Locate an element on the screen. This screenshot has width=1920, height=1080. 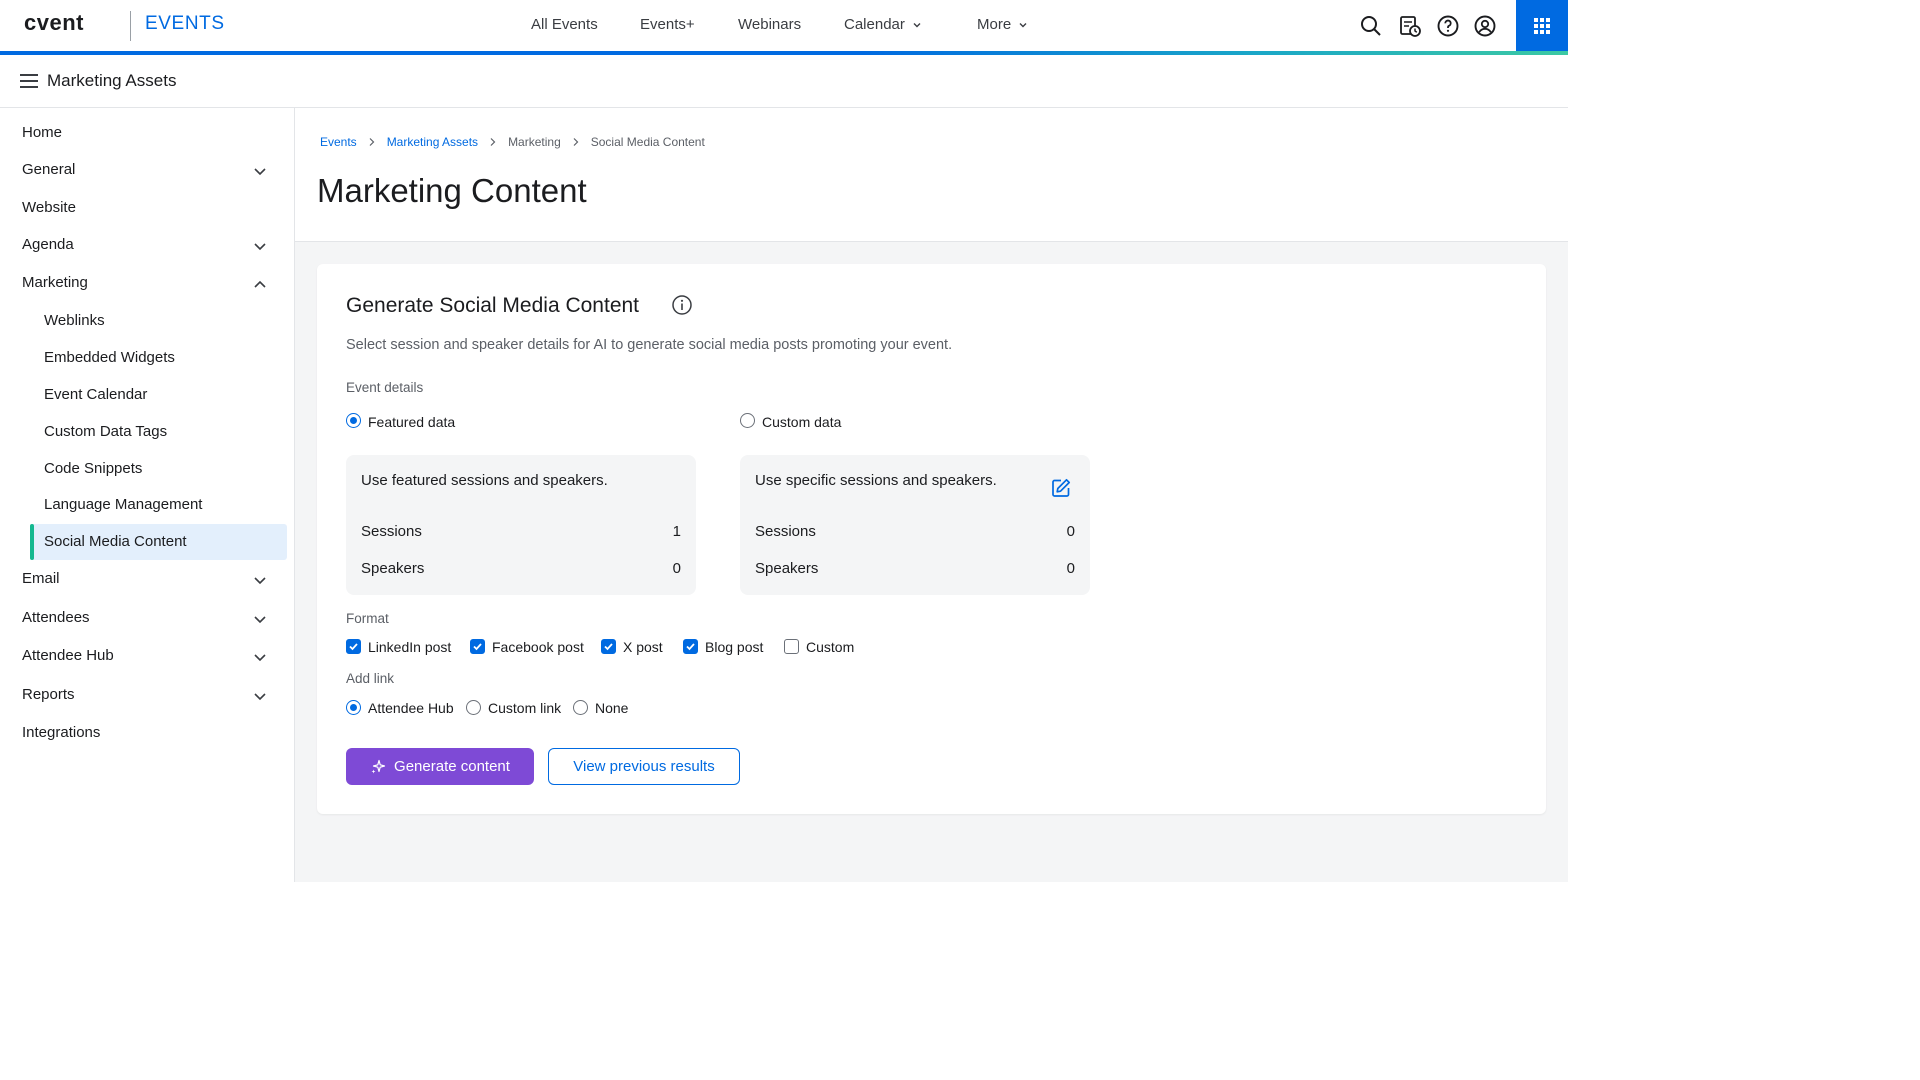
sidebar-item-integrations: Integrations is located at coordinates (147, 733).